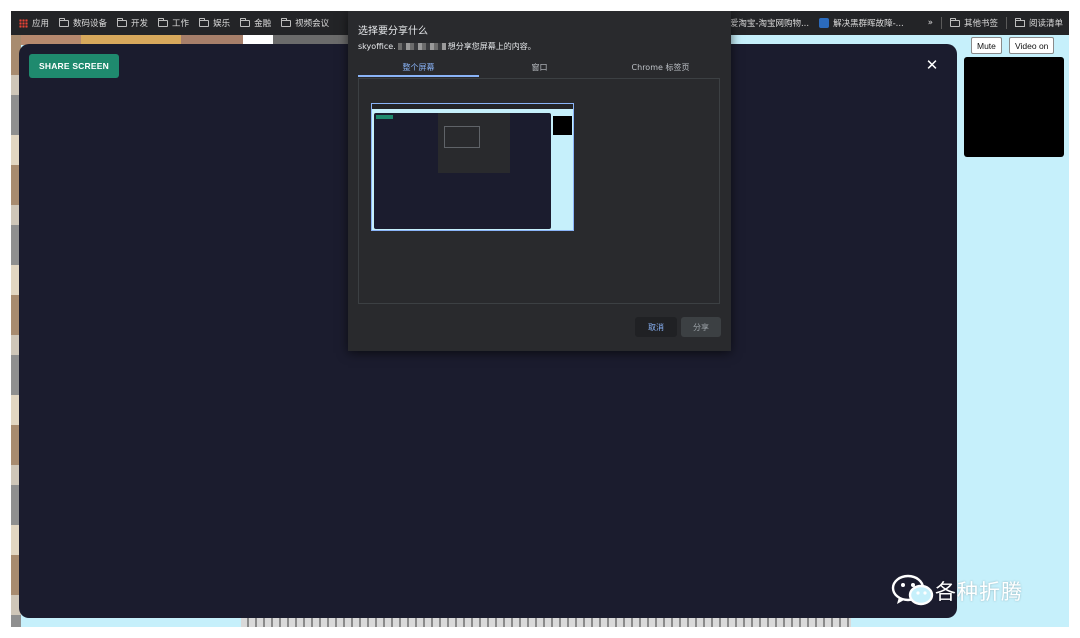  What do you see at coordinates (824, 23) in the screenshot?
I see `site-icon` at bounding box center [824, 23].